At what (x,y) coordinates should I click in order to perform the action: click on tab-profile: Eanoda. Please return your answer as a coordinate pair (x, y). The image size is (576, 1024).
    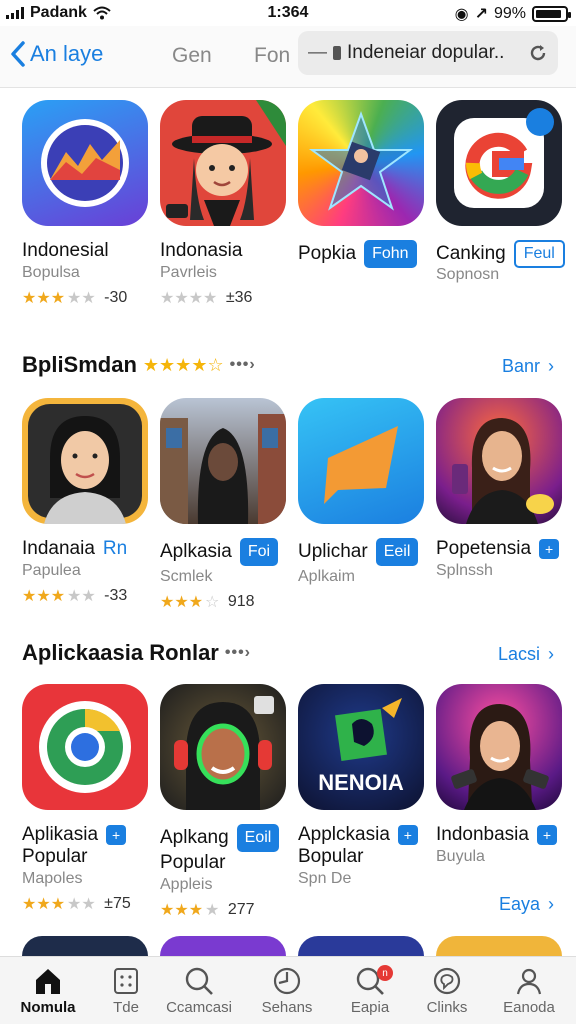
    Looking at the image, I should click on (529, 989).